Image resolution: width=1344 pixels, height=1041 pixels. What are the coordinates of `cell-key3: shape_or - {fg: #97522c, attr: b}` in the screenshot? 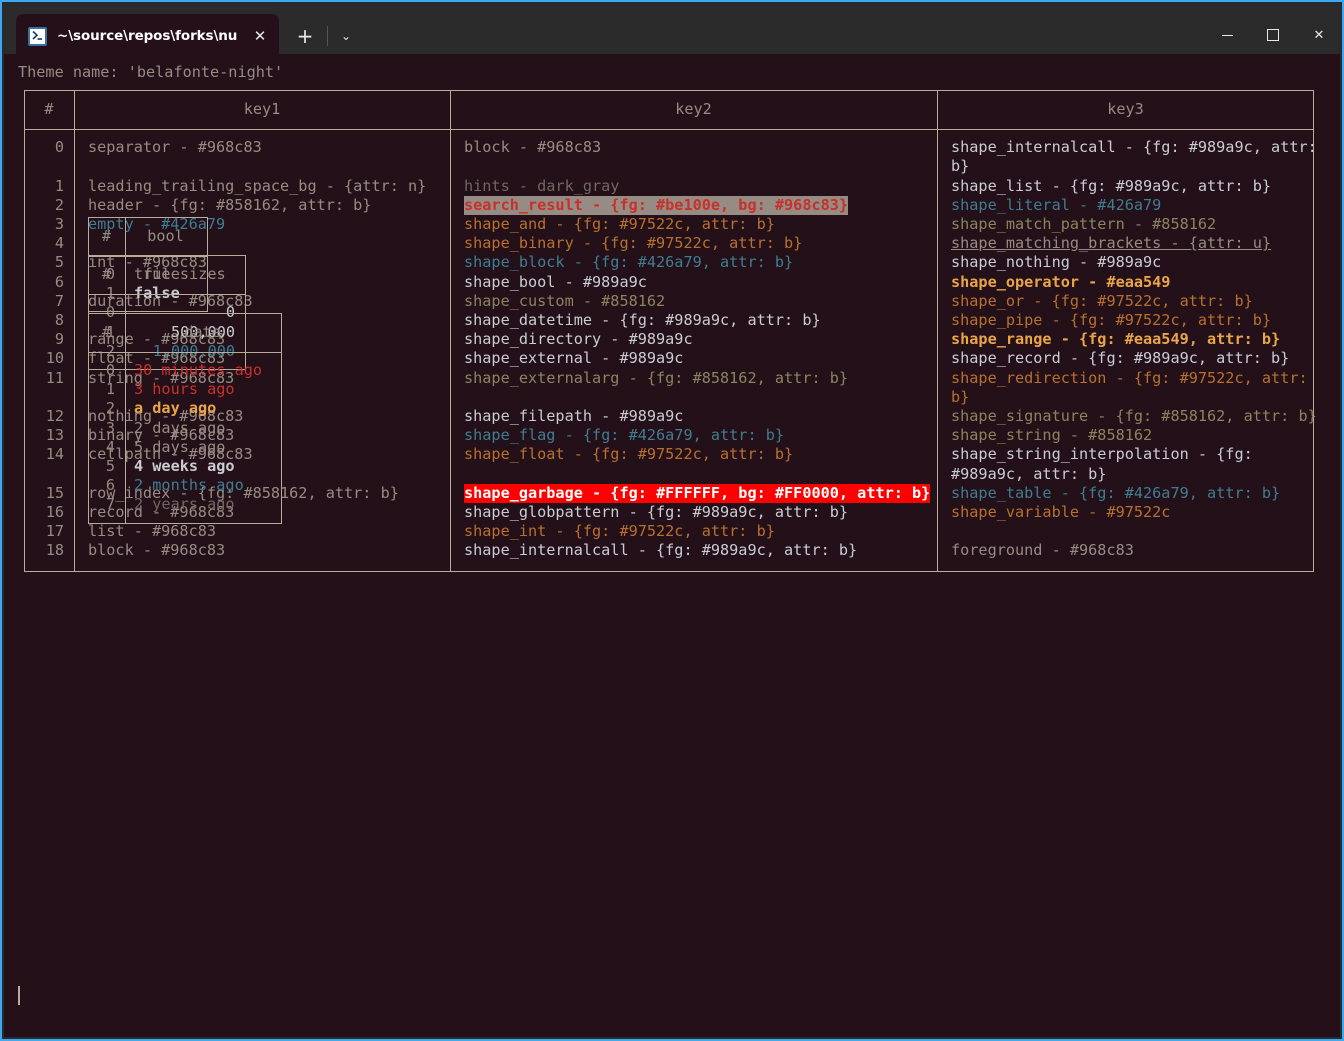 It's located at (1125, 301).